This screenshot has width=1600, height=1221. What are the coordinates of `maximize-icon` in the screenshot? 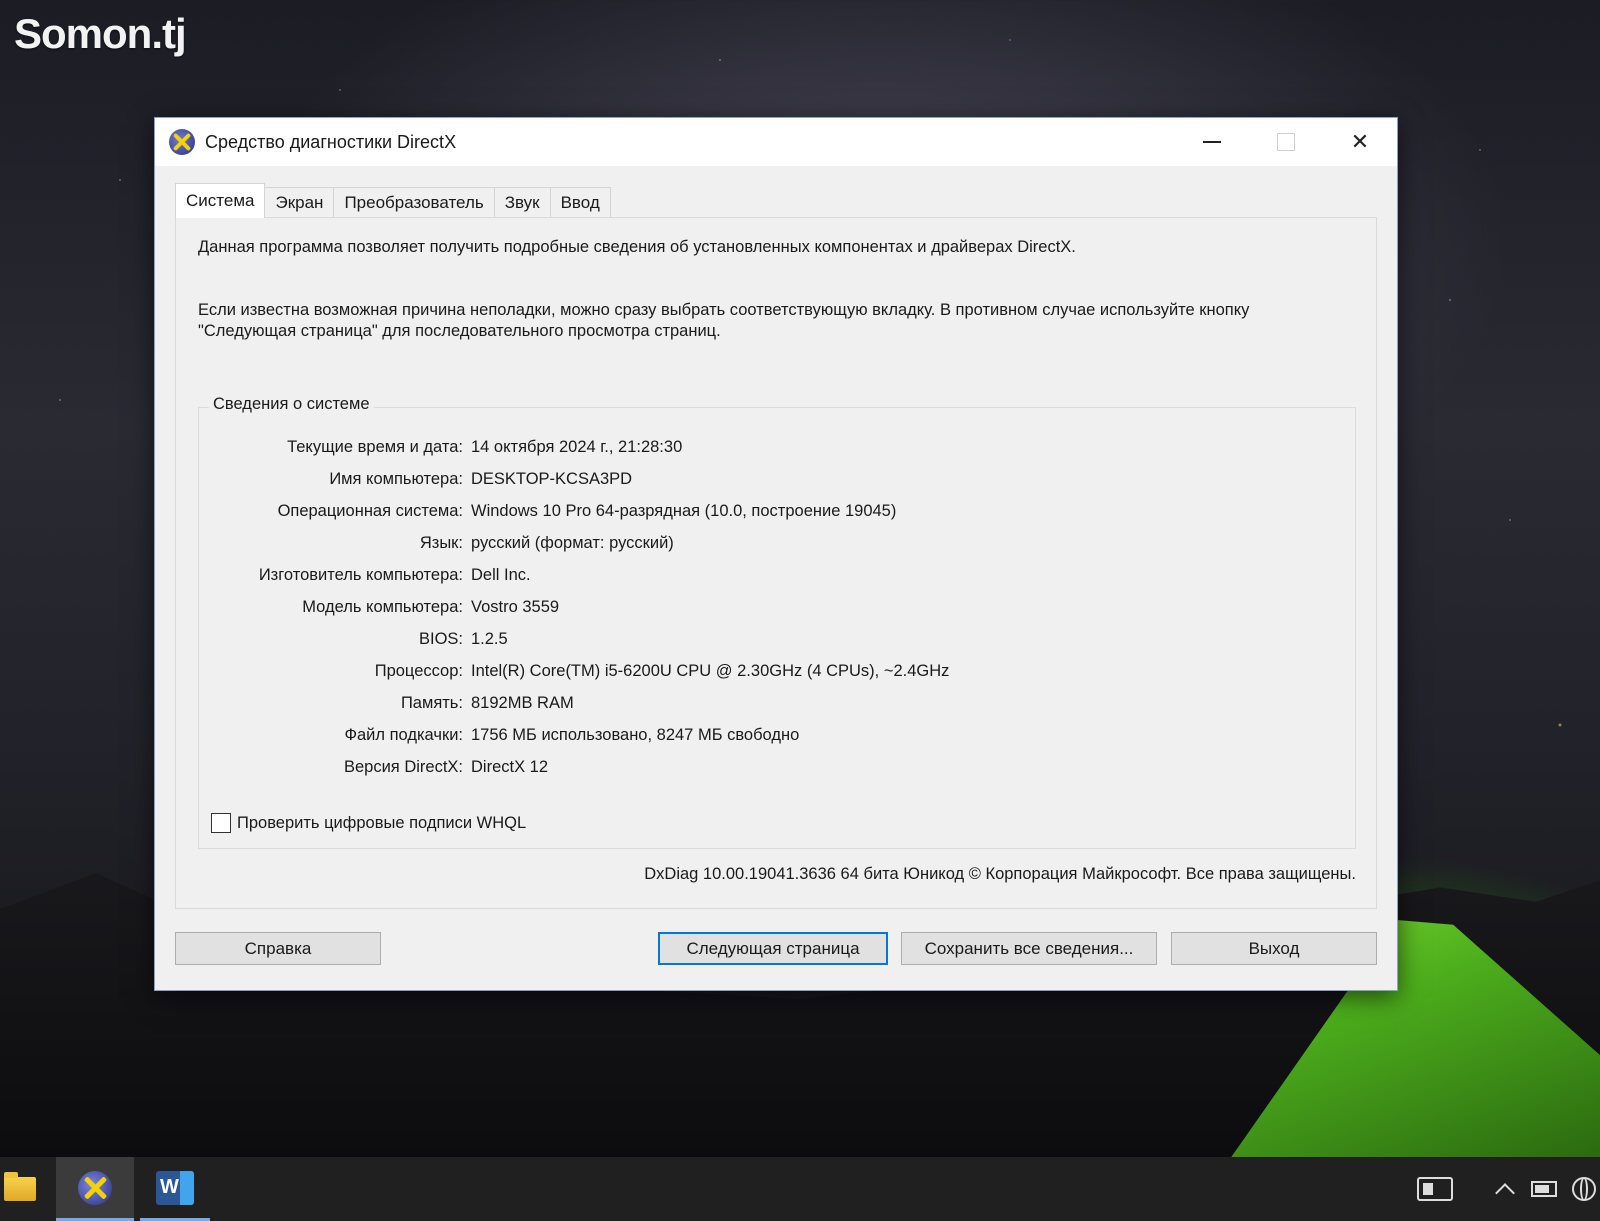 It's located at (1286, 142).